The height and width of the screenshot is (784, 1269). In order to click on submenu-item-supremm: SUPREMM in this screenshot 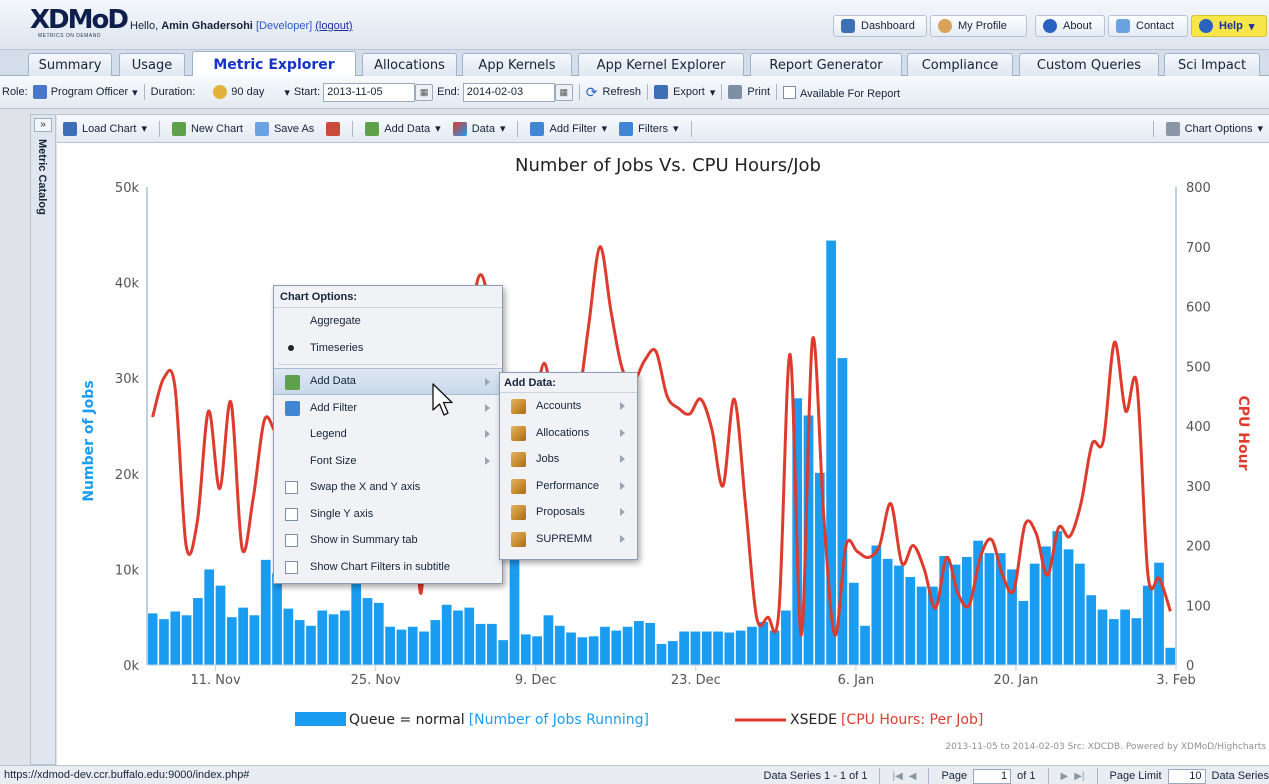, I will do `click(568, 539)`.